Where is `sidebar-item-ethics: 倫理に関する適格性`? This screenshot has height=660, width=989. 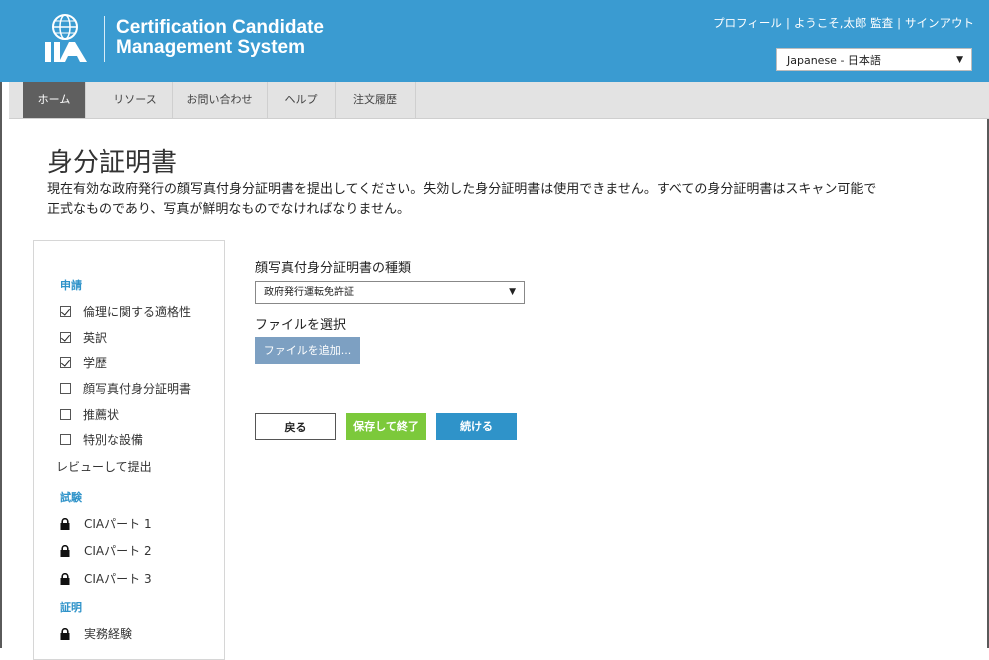
sidebar-item-ethics: 倫理に関する適格性 is located at coordinates (125, 311).